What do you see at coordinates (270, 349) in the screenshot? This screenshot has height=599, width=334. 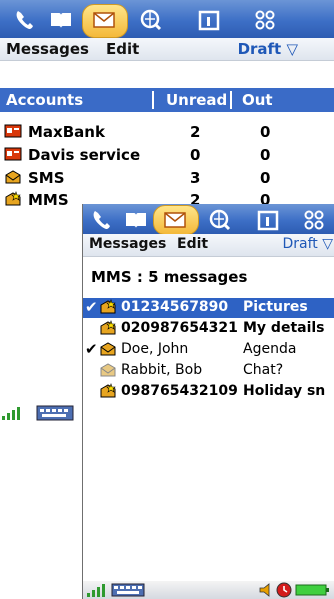 I see `message-subject: Agenda` at bounding box center [270, 349].